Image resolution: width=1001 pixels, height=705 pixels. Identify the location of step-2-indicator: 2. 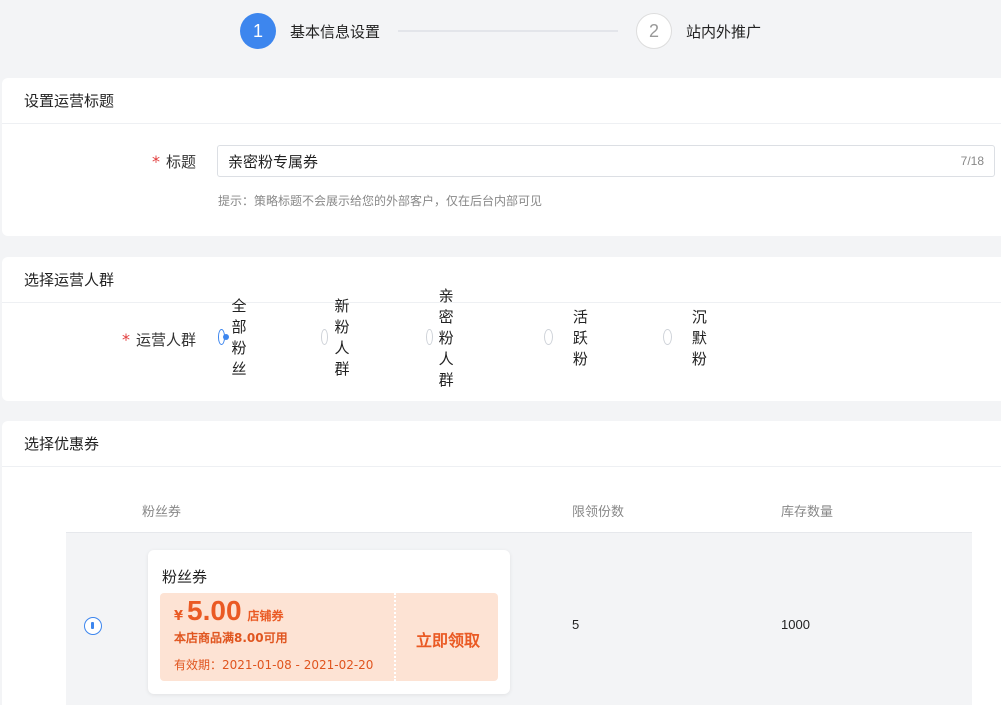
(654, 31).